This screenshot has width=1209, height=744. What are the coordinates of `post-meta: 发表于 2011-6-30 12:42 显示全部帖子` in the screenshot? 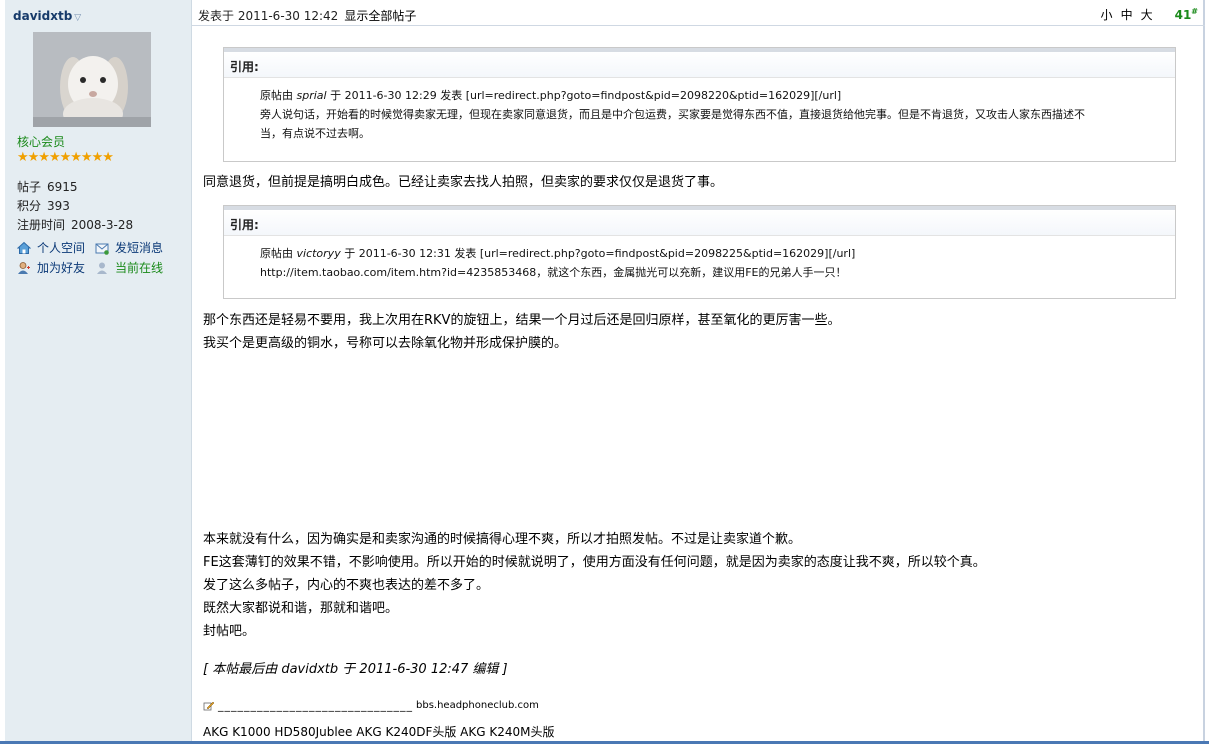 It's located at (307, 15).